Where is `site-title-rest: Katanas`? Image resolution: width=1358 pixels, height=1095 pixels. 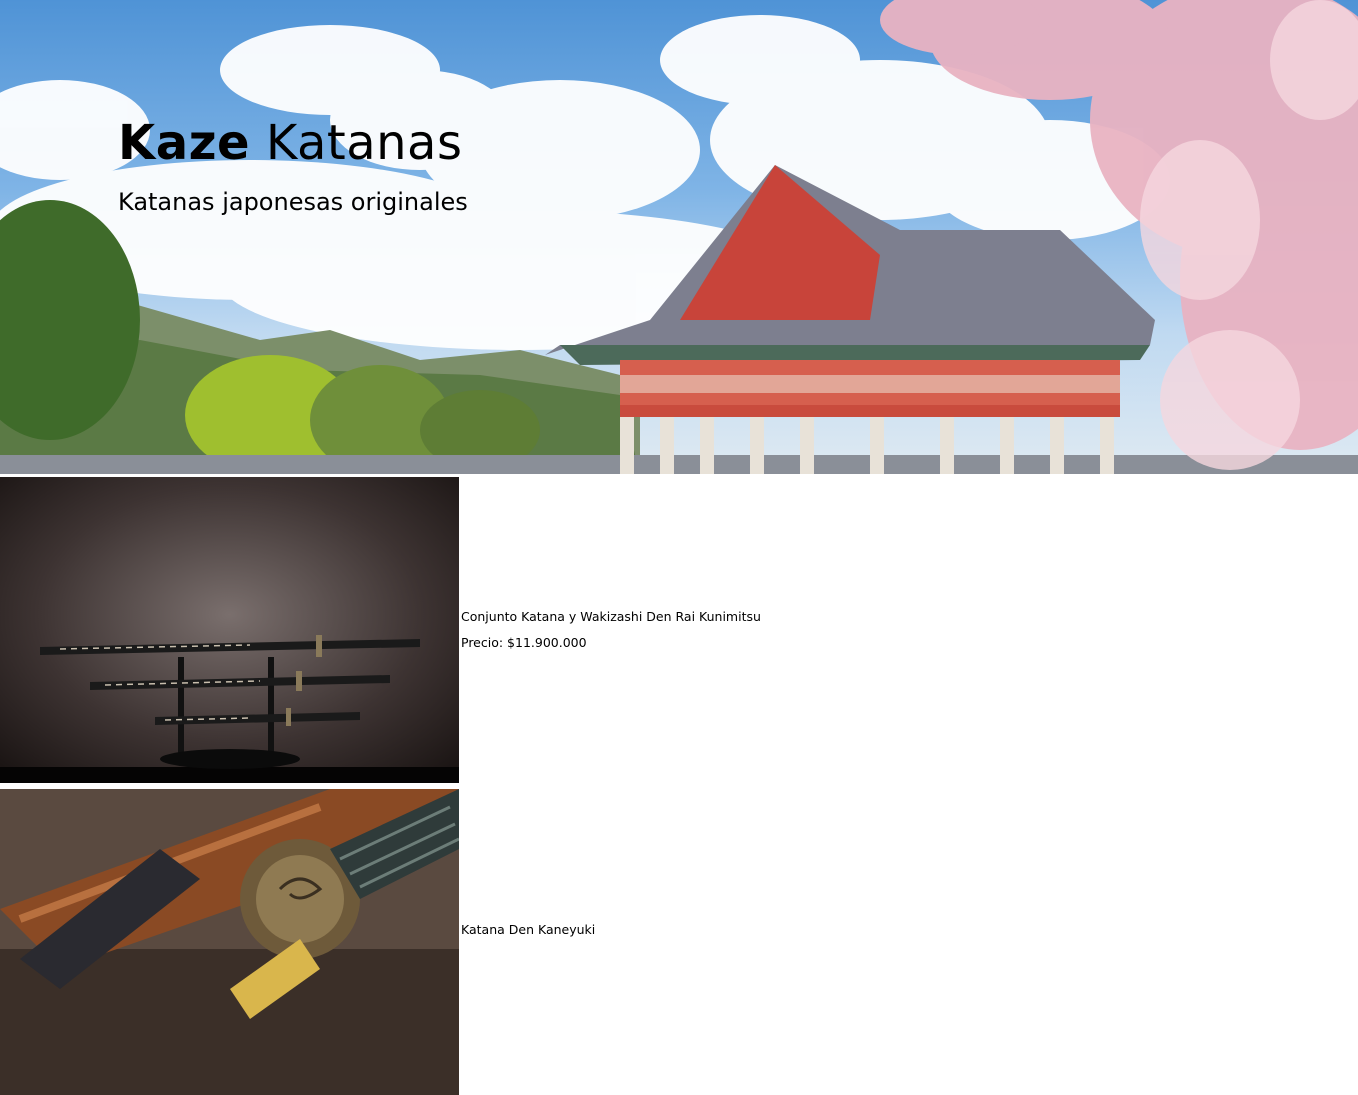 site-title-rest: Katanas is located at coordinates (356, 143).